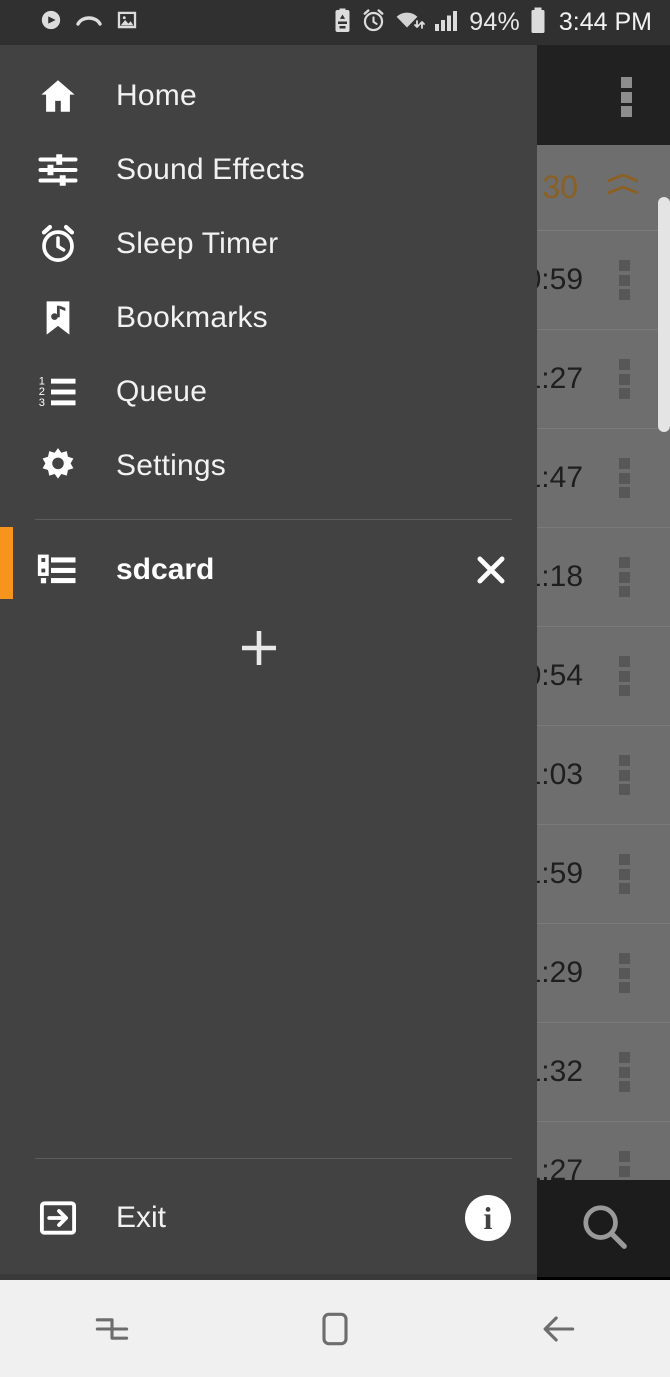 This screenshot has height=1377, width=670. What do you see at coordinates (171, 465) in the screenshot?
I see `menu-item-settings-label: Settings` at bounding box center [171, 465].